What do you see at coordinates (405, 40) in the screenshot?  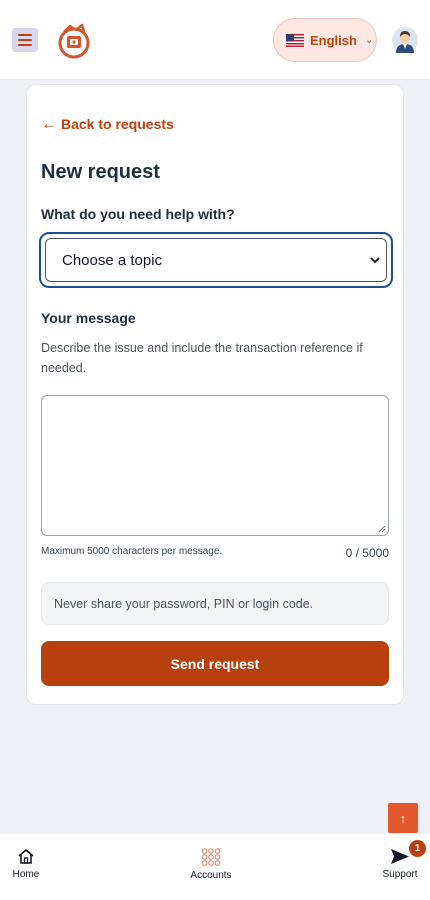 I see `user-avatar-icon` at bounding box center [405, 40].